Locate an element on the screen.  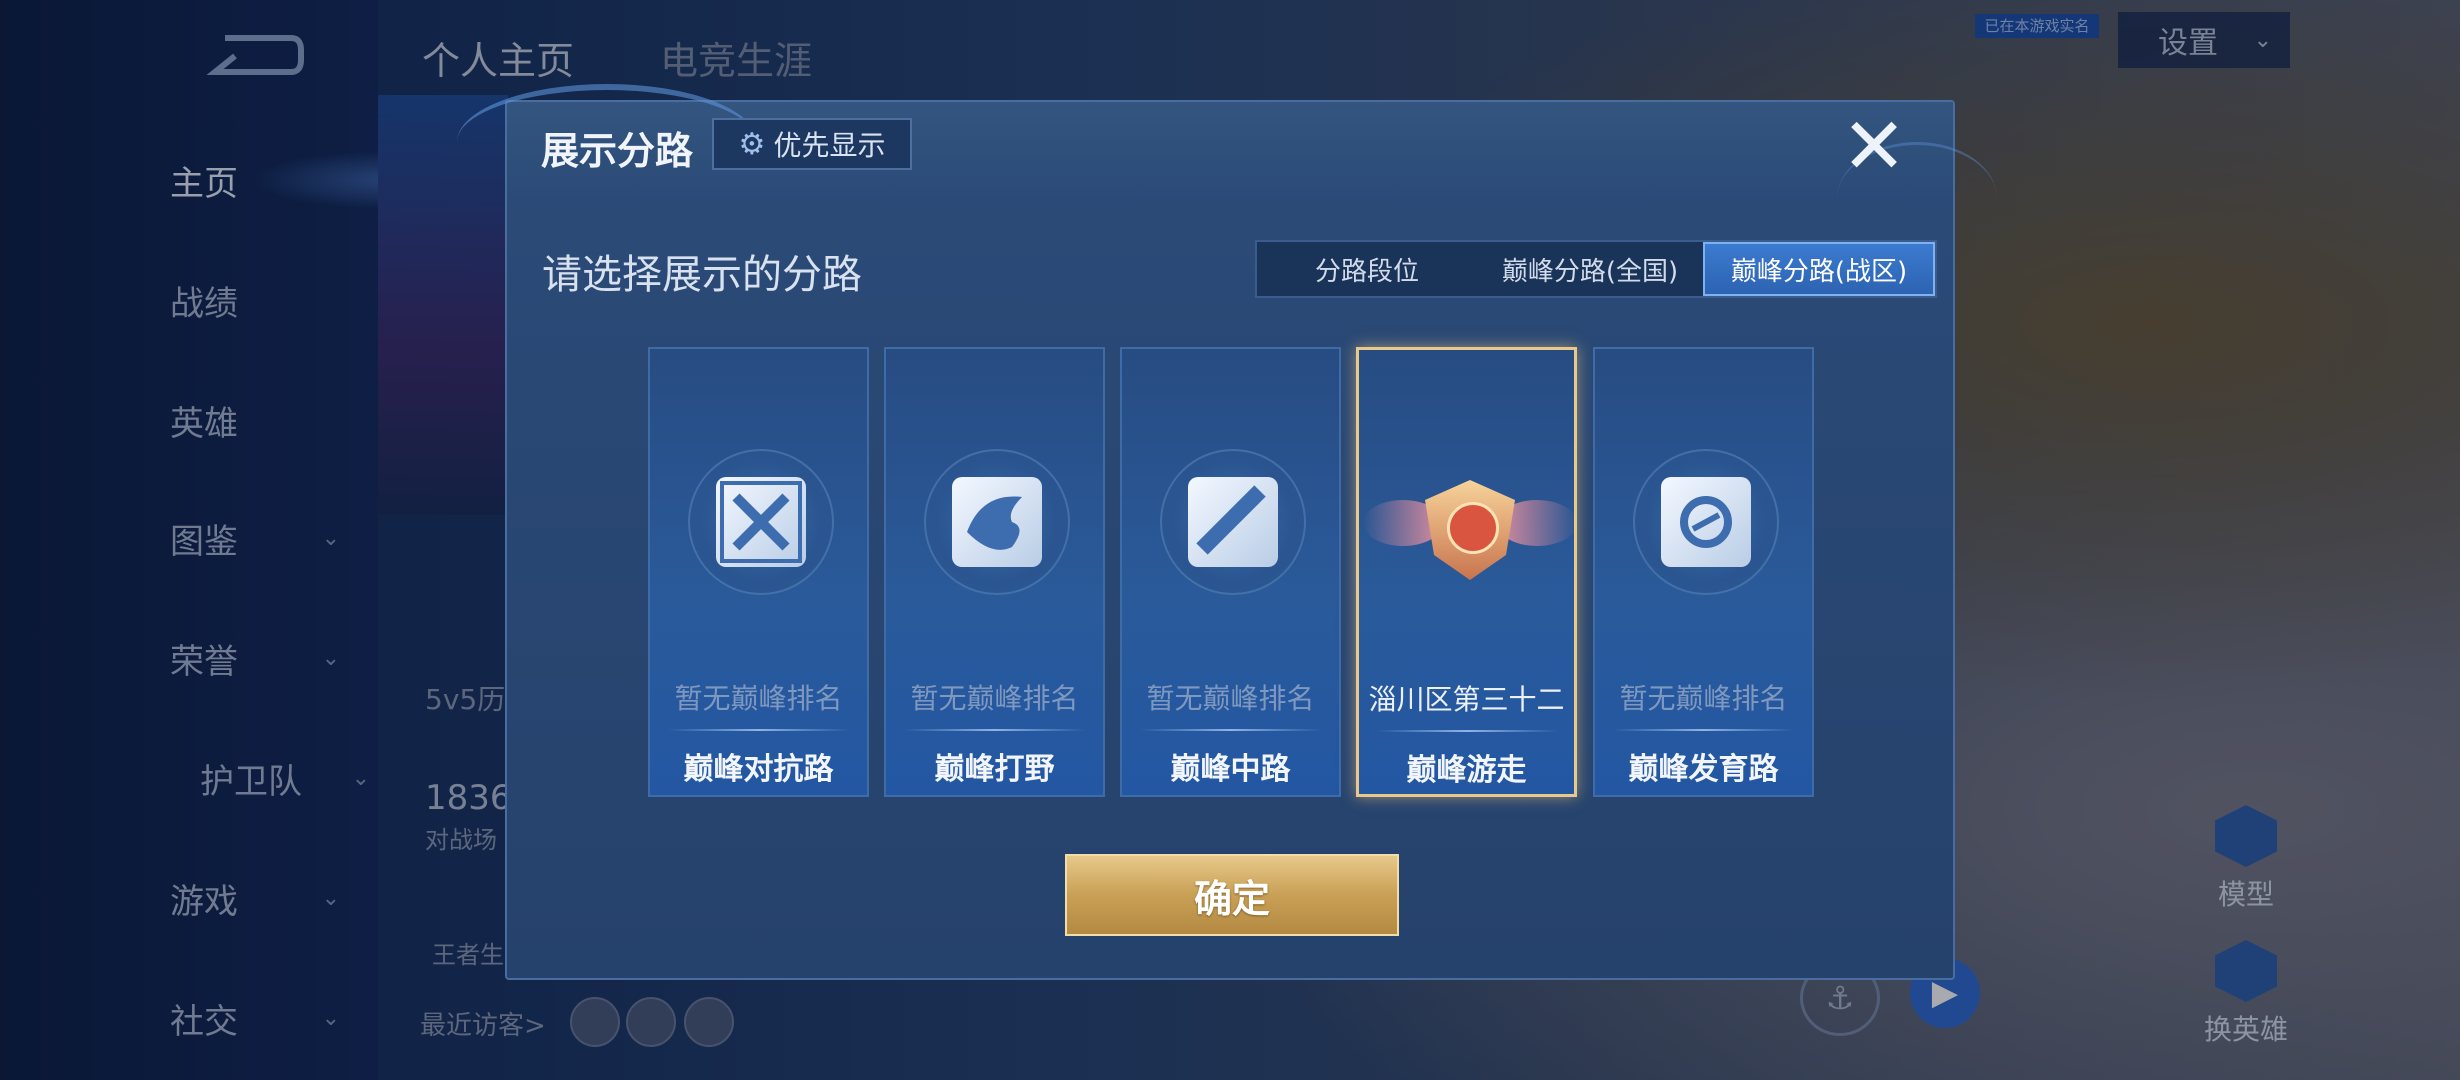
tab-peak-national: 巅峰分路(全国) is located at coordinates (1590, 269).